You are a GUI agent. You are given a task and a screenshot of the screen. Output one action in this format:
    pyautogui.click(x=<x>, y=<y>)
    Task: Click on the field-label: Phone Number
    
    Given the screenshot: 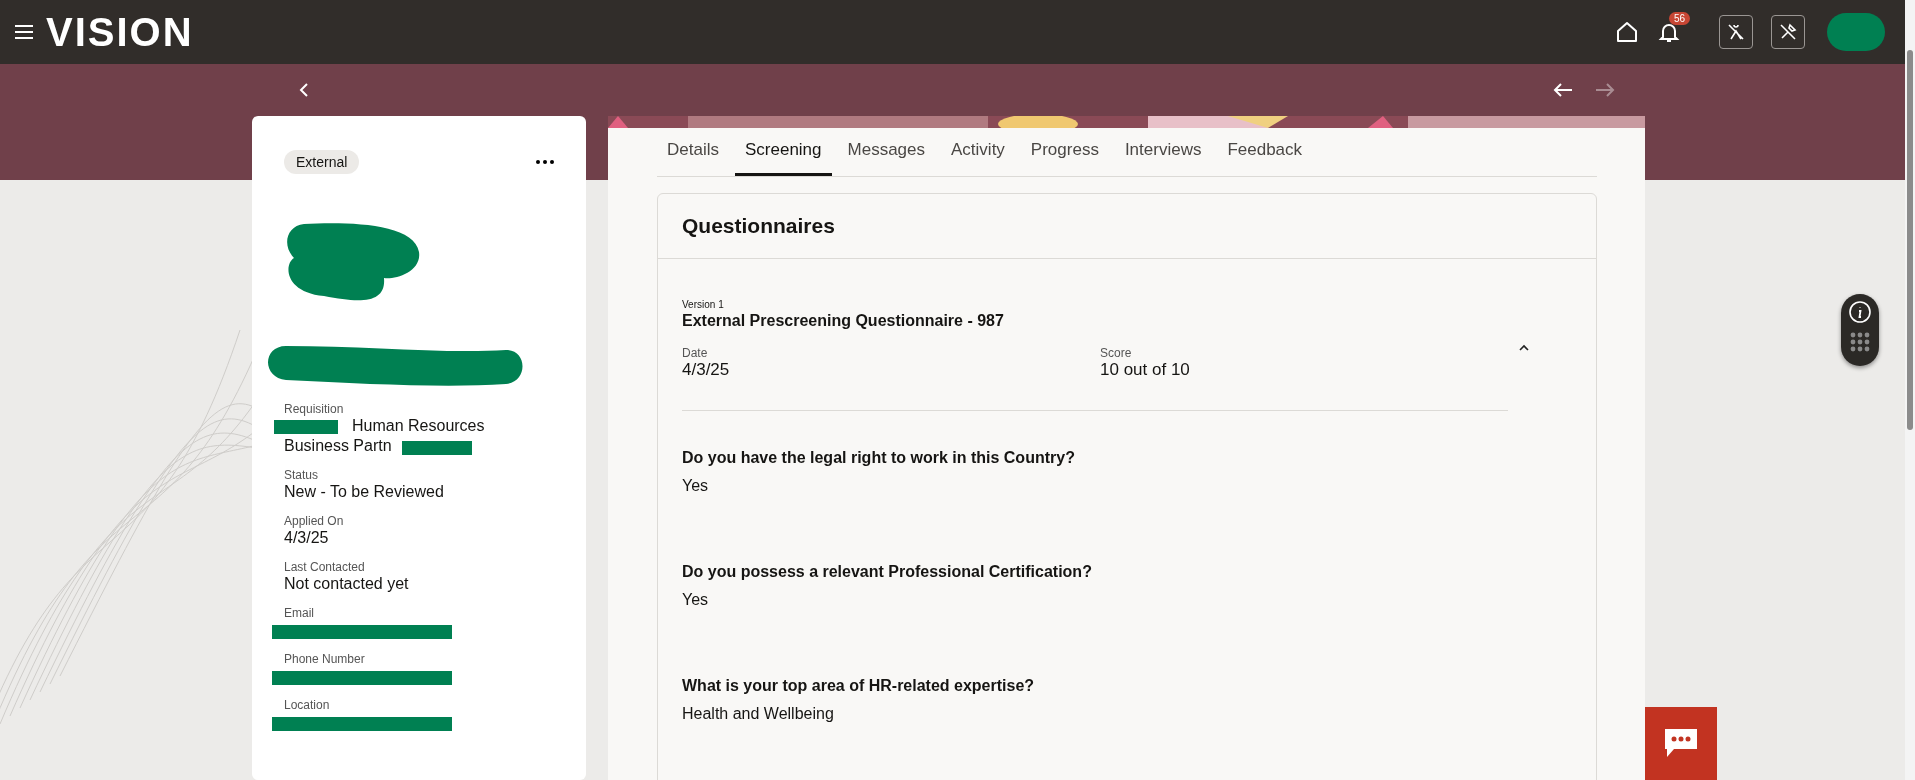 What is the action you would take?
    pyautogui.click(x=325, y=659)
    